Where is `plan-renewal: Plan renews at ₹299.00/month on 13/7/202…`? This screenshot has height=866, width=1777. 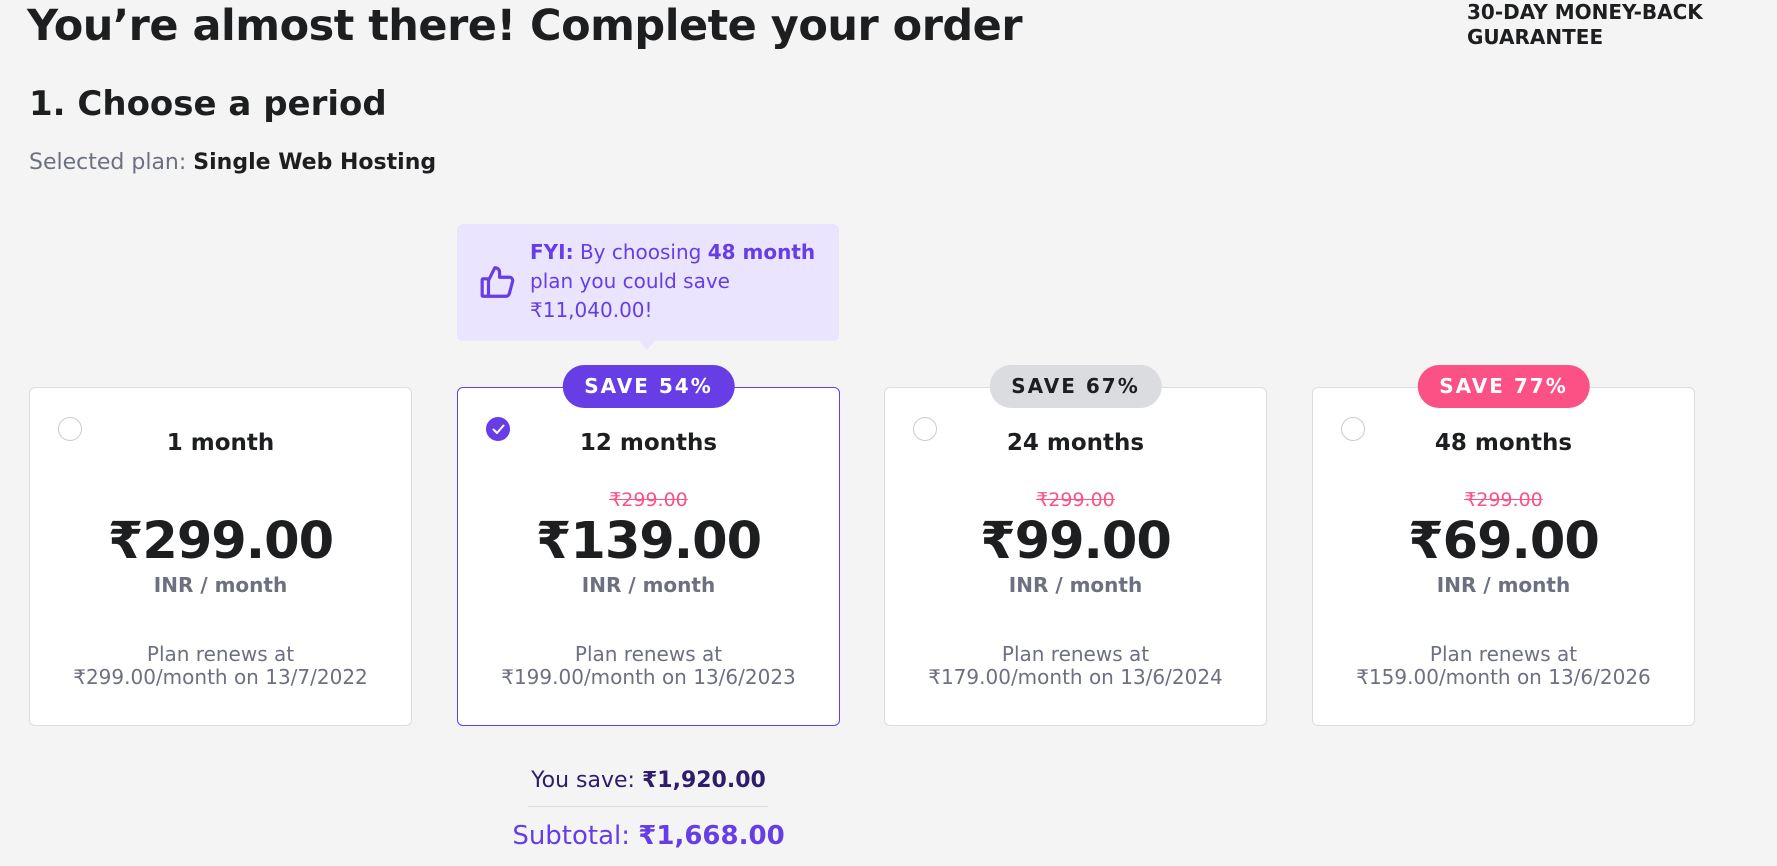 plan-renewal: Plan renews at ₹299.00/month on 13/7/202… is located at coordinates (220, 665).